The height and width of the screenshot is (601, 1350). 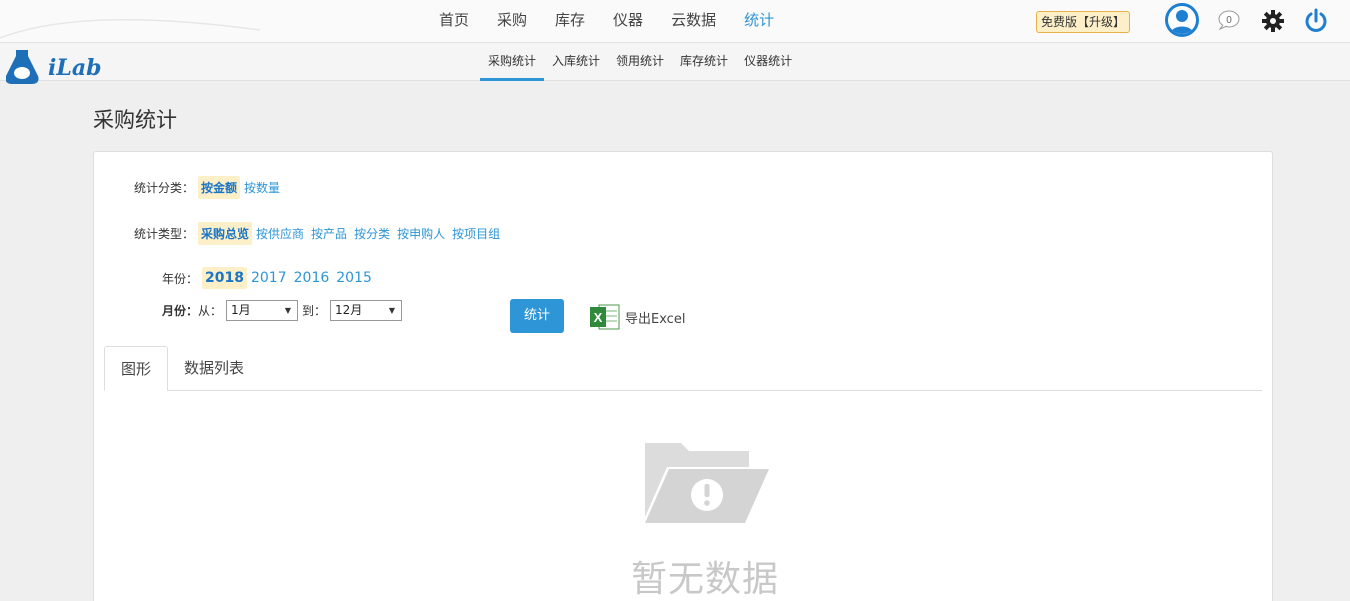 What do you see at coordinates (219, 187) in the screenshot?
I see `category-option-amount: 按金额` at bounding box center [219, 187].